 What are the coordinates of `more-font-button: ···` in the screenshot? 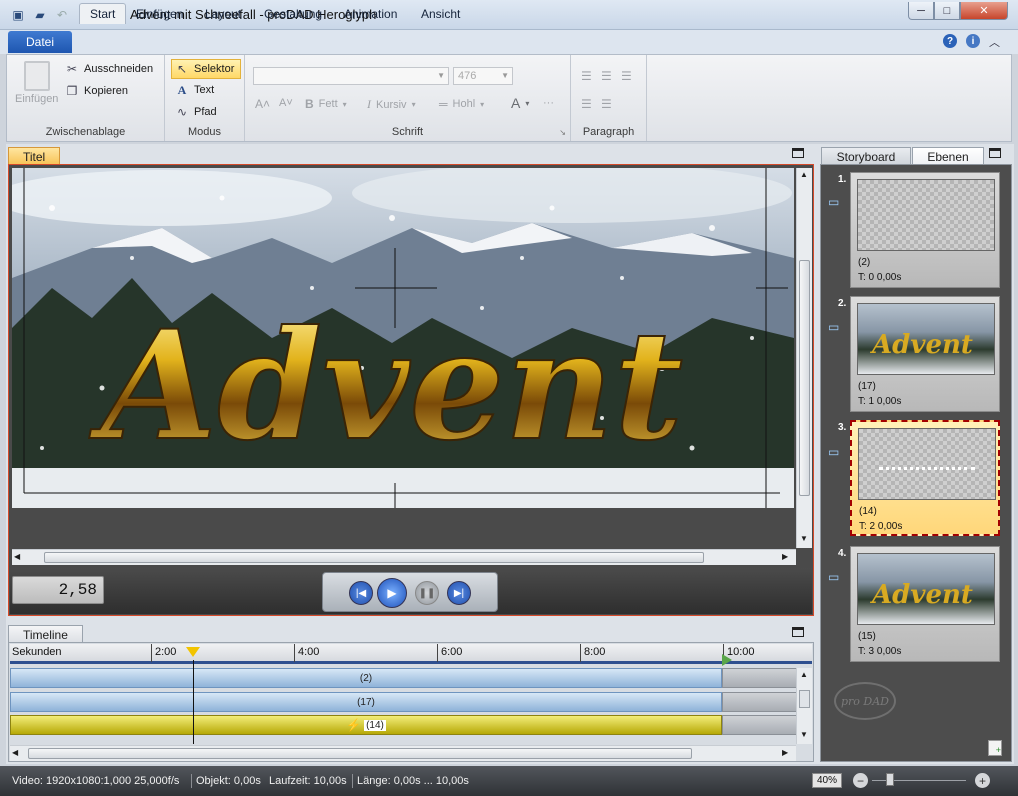 It's located at (548, 103).